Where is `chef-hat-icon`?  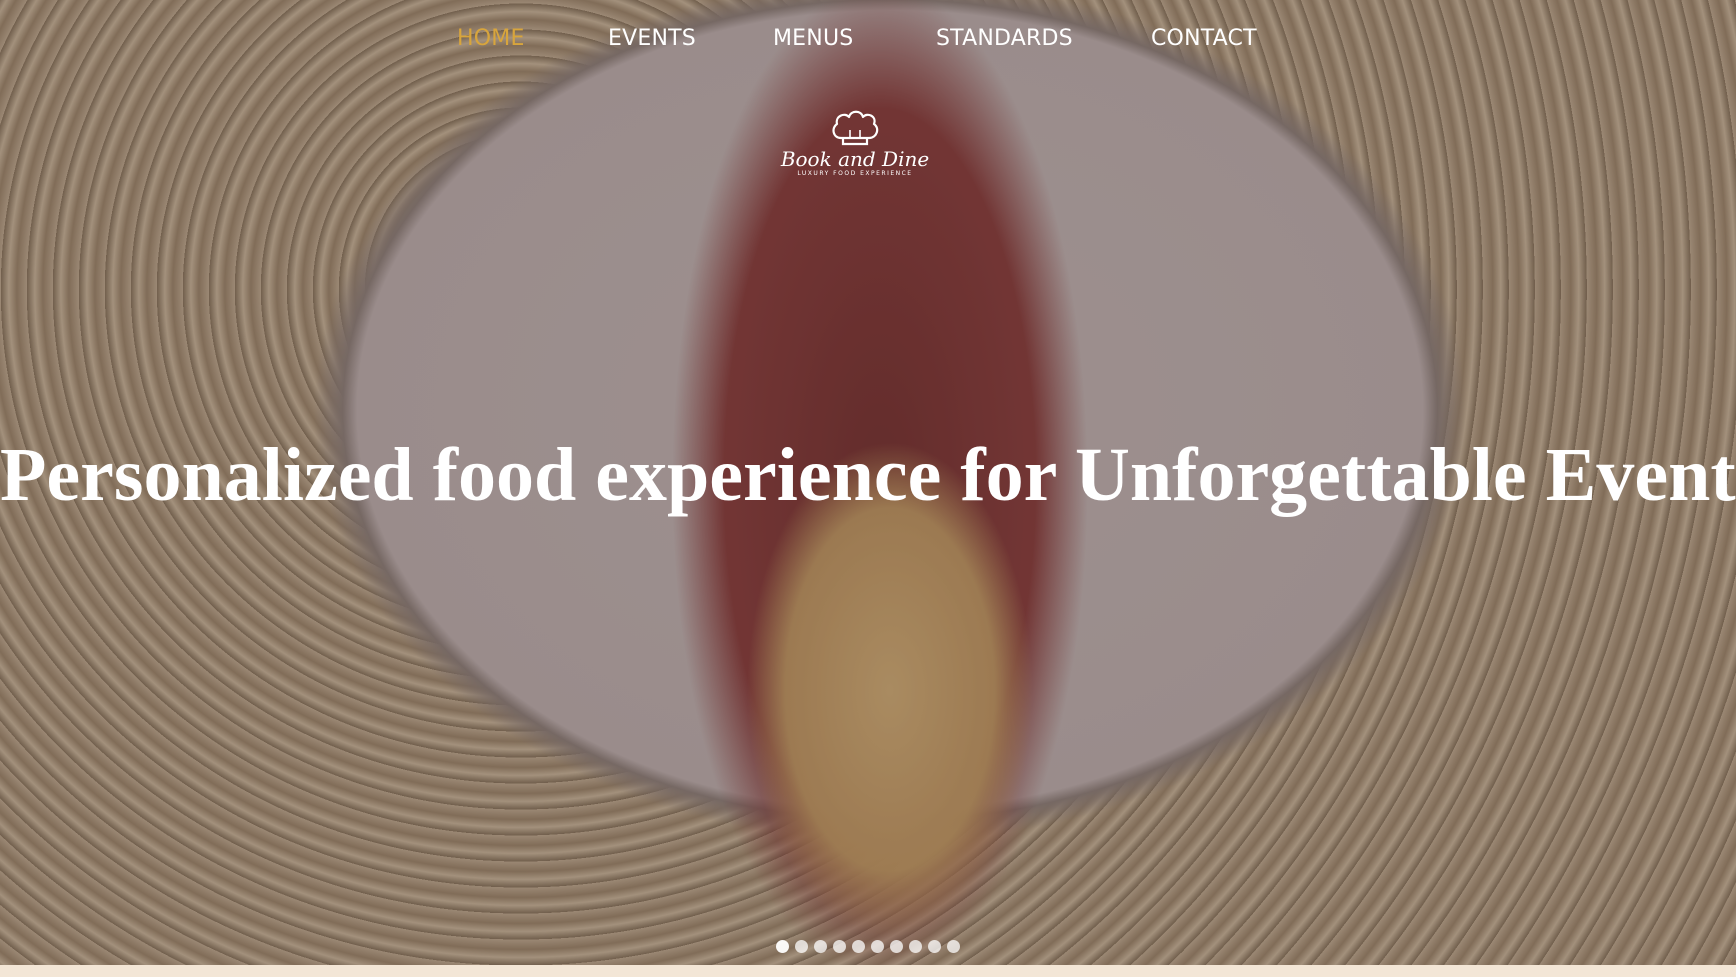 chef-hat-icon is located at coordinates (855, 128).